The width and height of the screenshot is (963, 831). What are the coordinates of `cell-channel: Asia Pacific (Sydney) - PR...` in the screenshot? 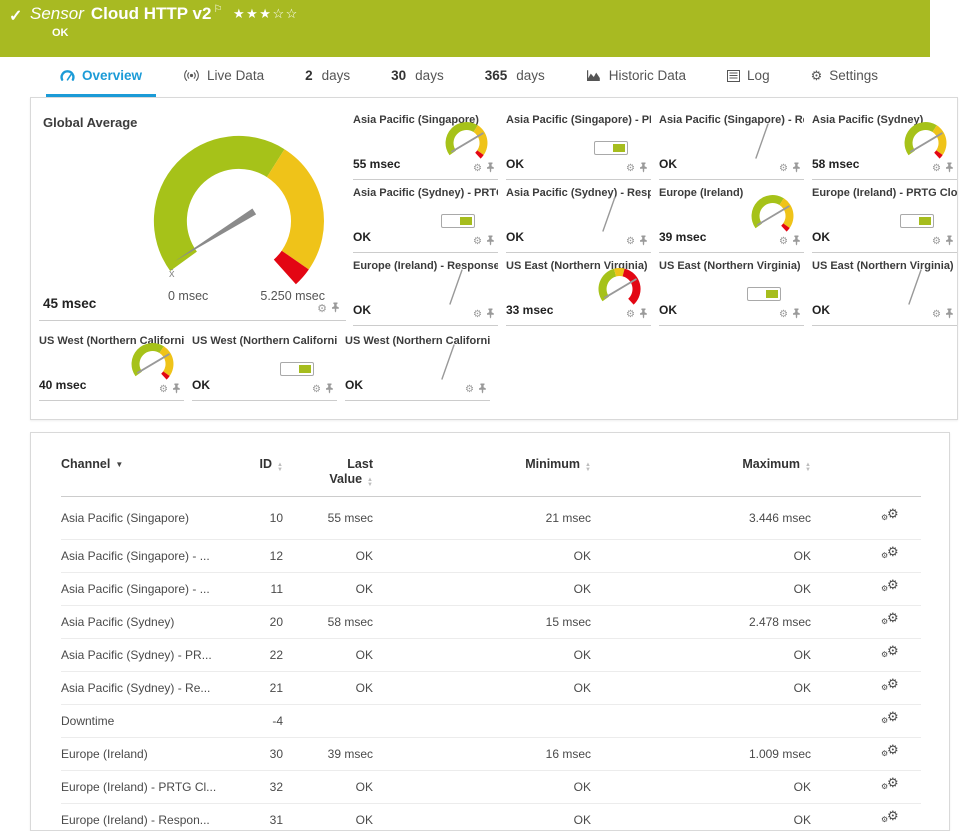 It's located at (146, 655).